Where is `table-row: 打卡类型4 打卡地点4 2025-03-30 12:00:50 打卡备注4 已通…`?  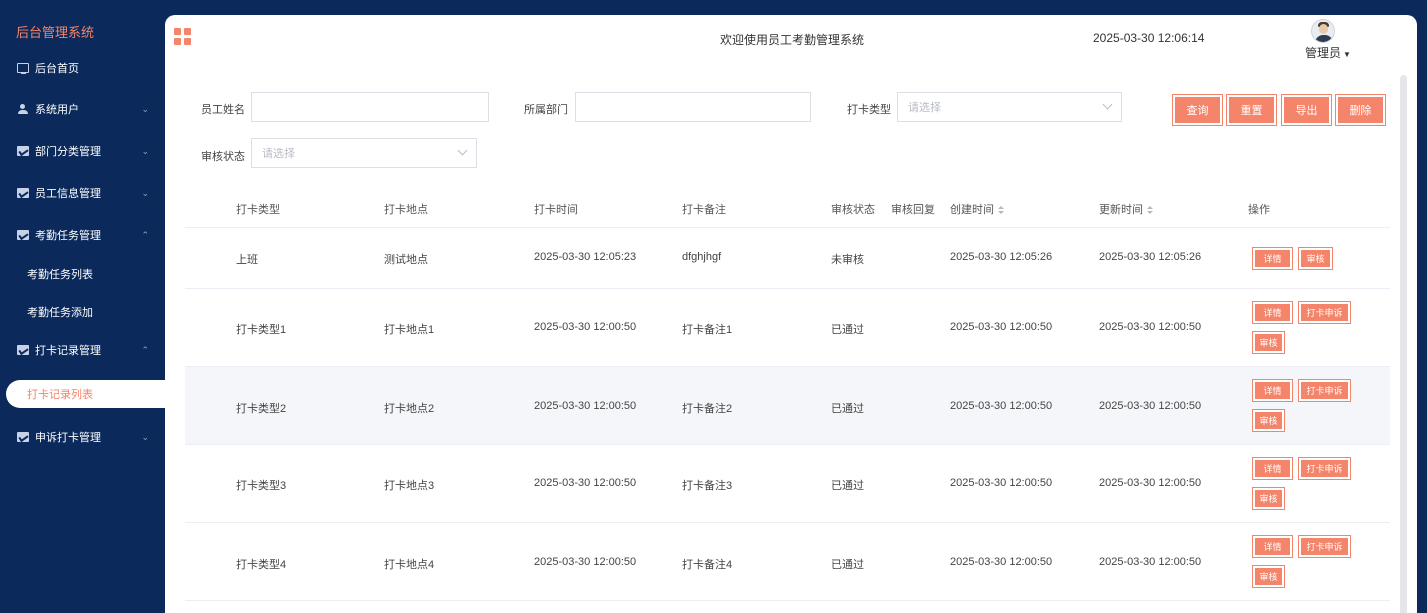
table-row: 打卡类型4 打卡地点4 2025-03-30 12:00:50 打卡备注4 已通… is located at coordinates (787, 562).